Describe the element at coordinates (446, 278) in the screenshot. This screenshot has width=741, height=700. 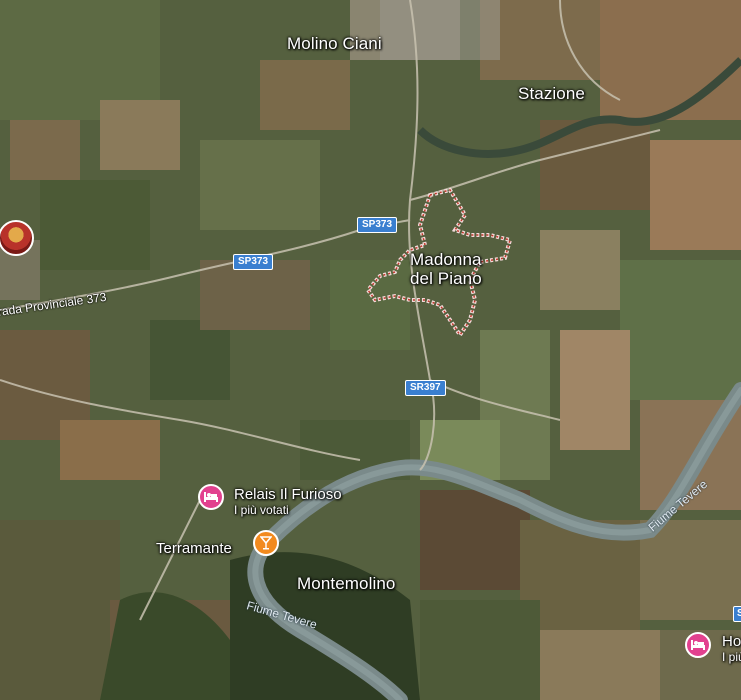
I see `place-label-line: del Piano` at that location.